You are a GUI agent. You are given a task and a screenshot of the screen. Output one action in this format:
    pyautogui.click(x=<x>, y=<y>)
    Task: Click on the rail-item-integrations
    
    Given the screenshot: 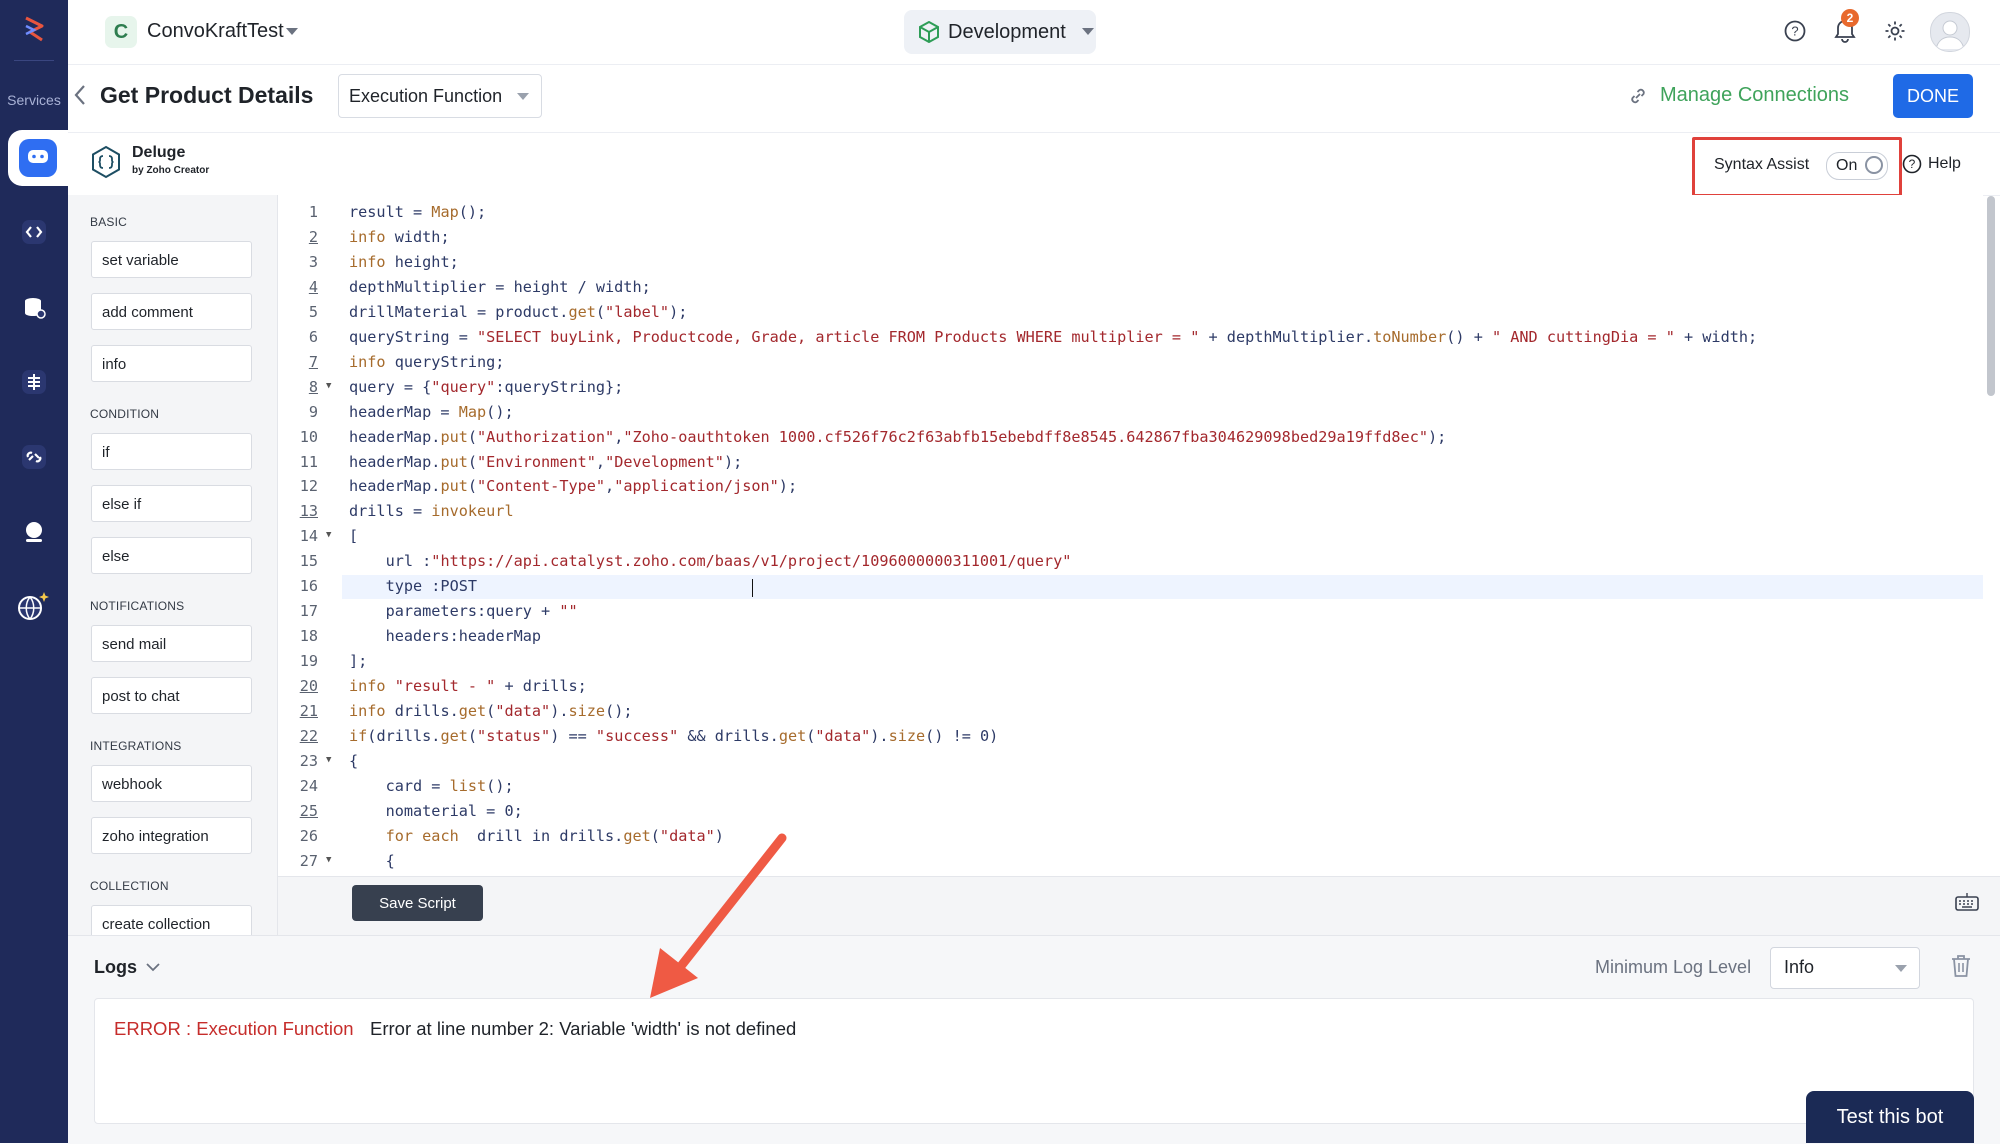 What is the action you would take?
    pyautogui.click(x=34, y=457)
    